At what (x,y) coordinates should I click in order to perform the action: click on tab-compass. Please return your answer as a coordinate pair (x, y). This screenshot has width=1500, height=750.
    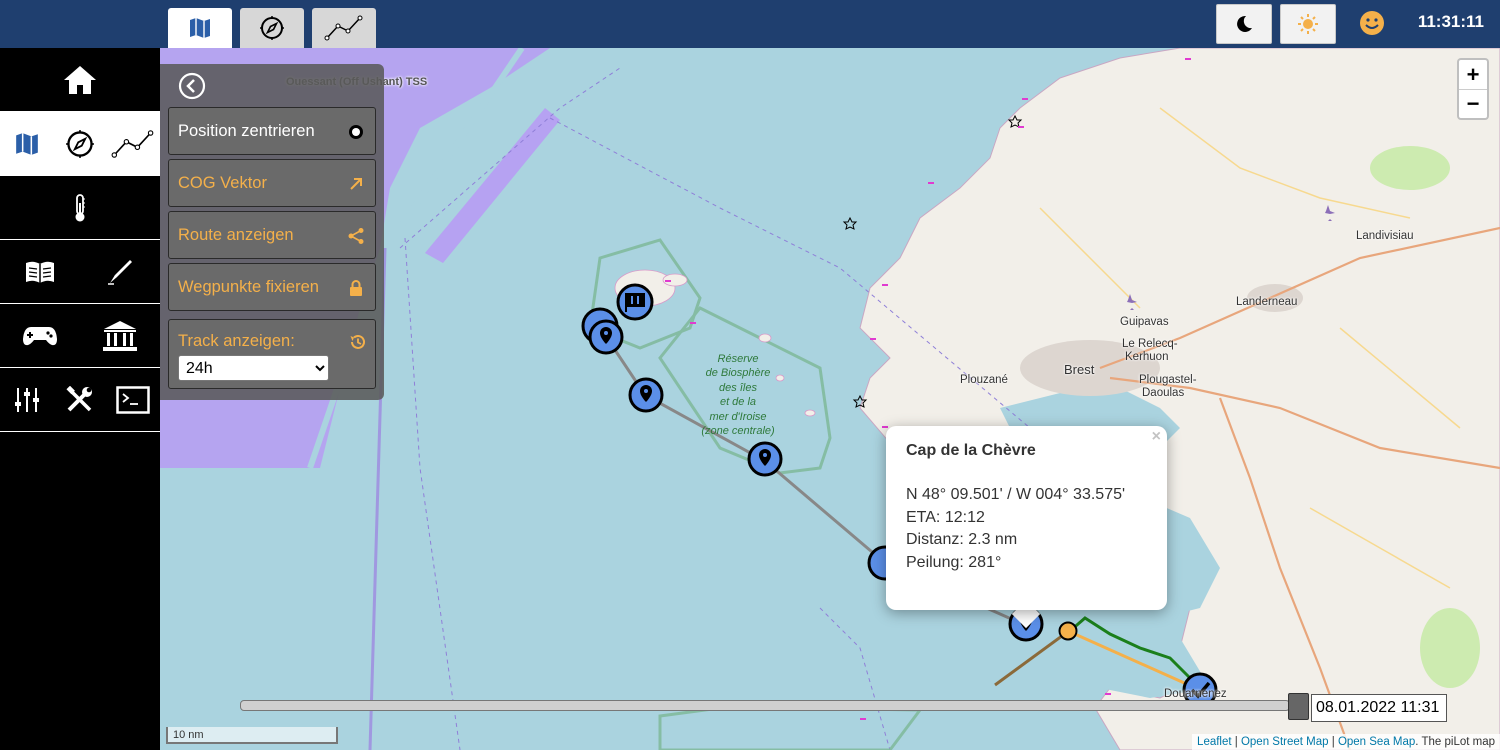
    Looking at the image, I should click on (272, 28).